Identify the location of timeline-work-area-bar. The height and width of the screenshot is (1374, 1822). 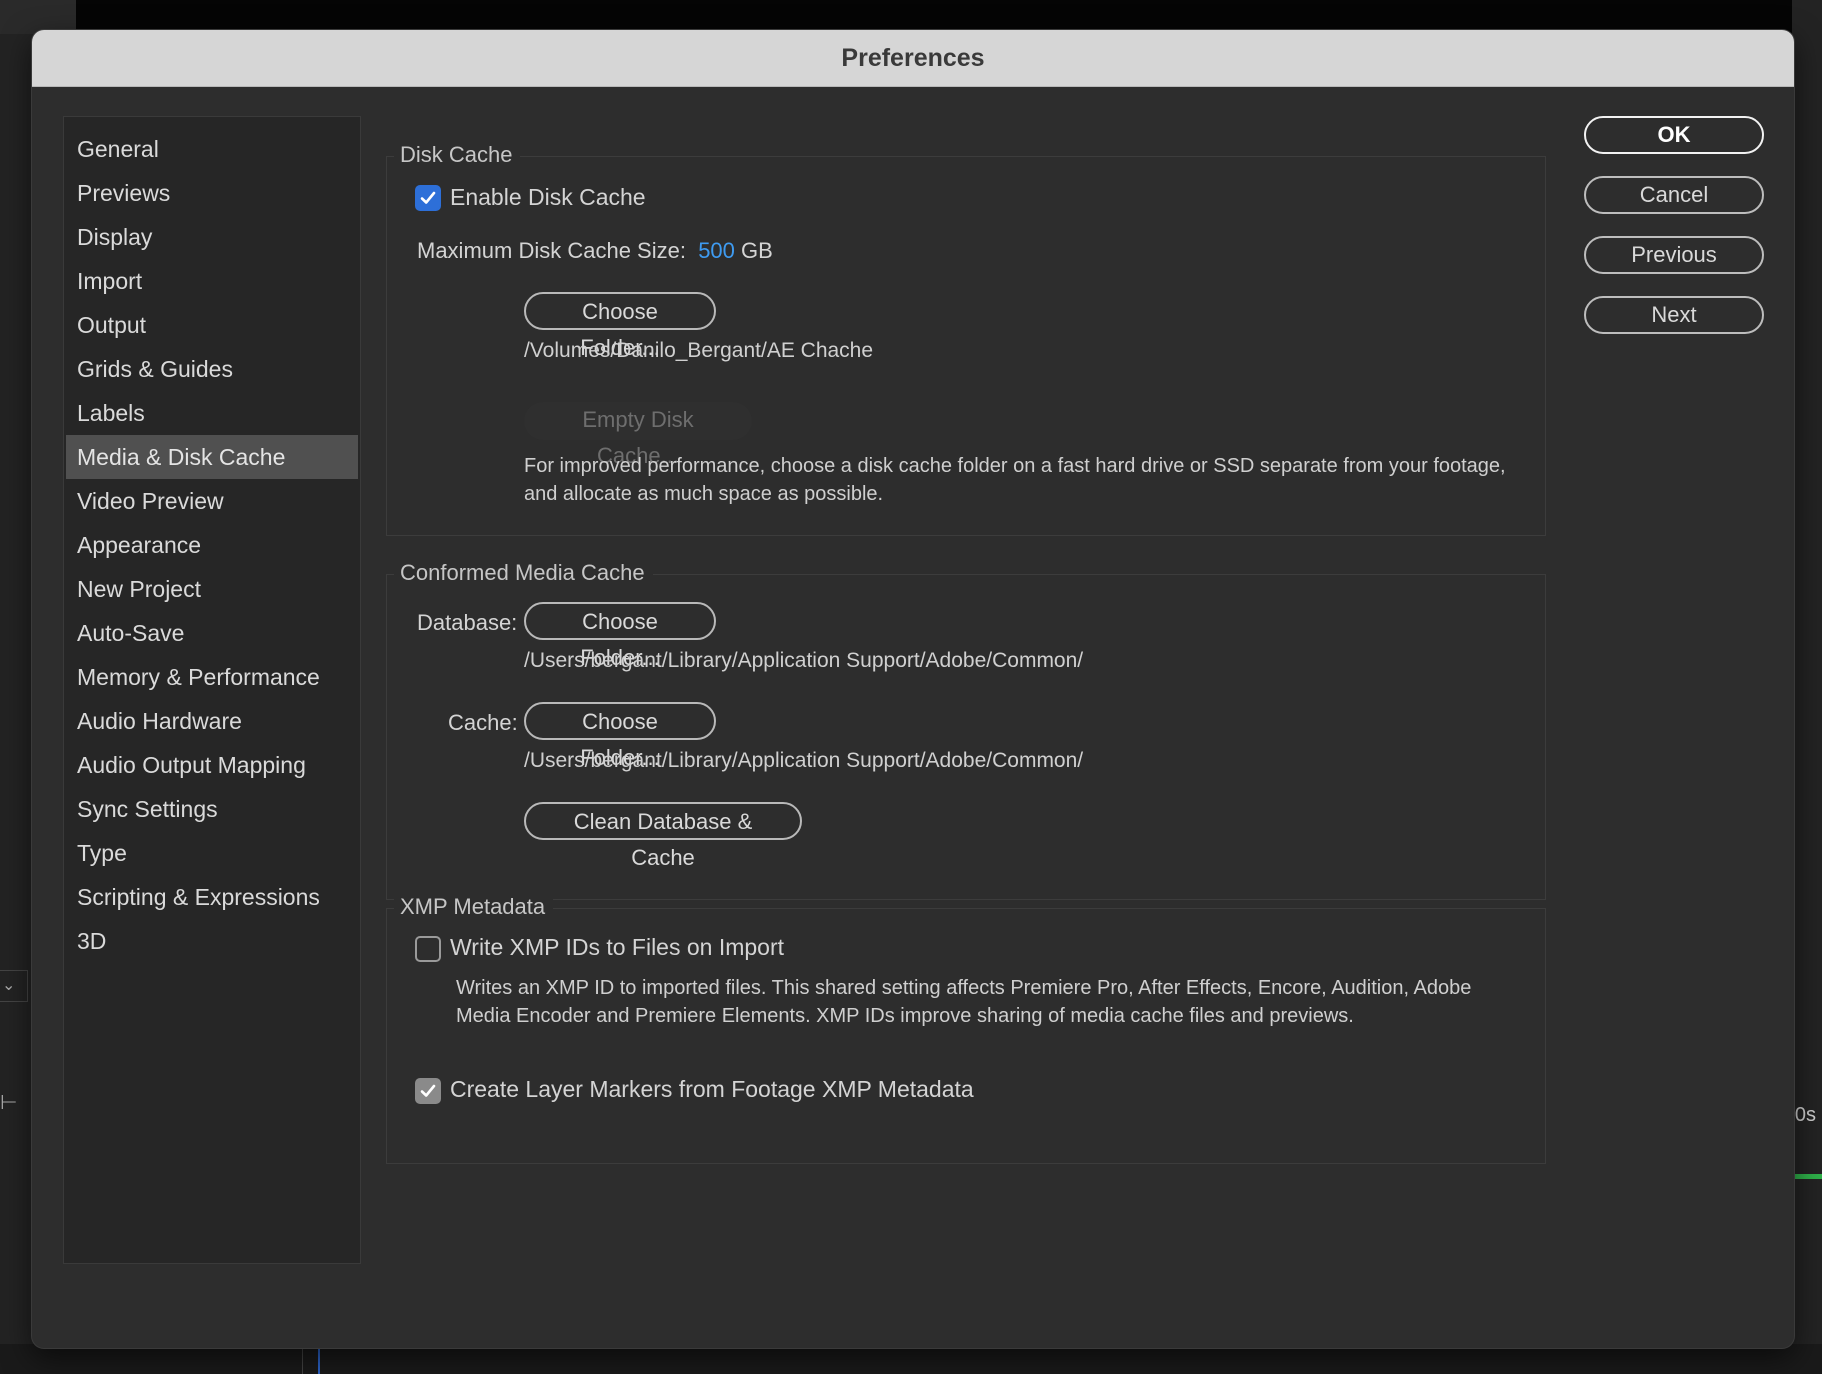
(1808, 1176).